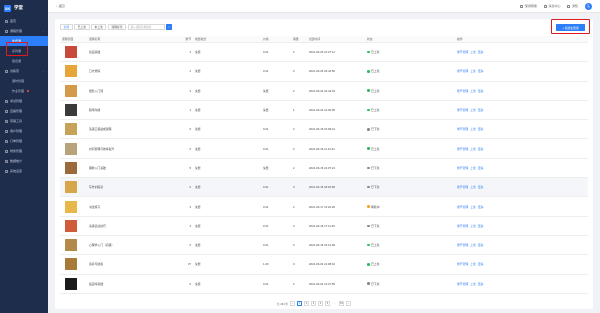 This screenshot has height=313, width=600. Describe the element at coordinates (299, 303) in the screenshot. I see `pager-page-button: 1` at that location.